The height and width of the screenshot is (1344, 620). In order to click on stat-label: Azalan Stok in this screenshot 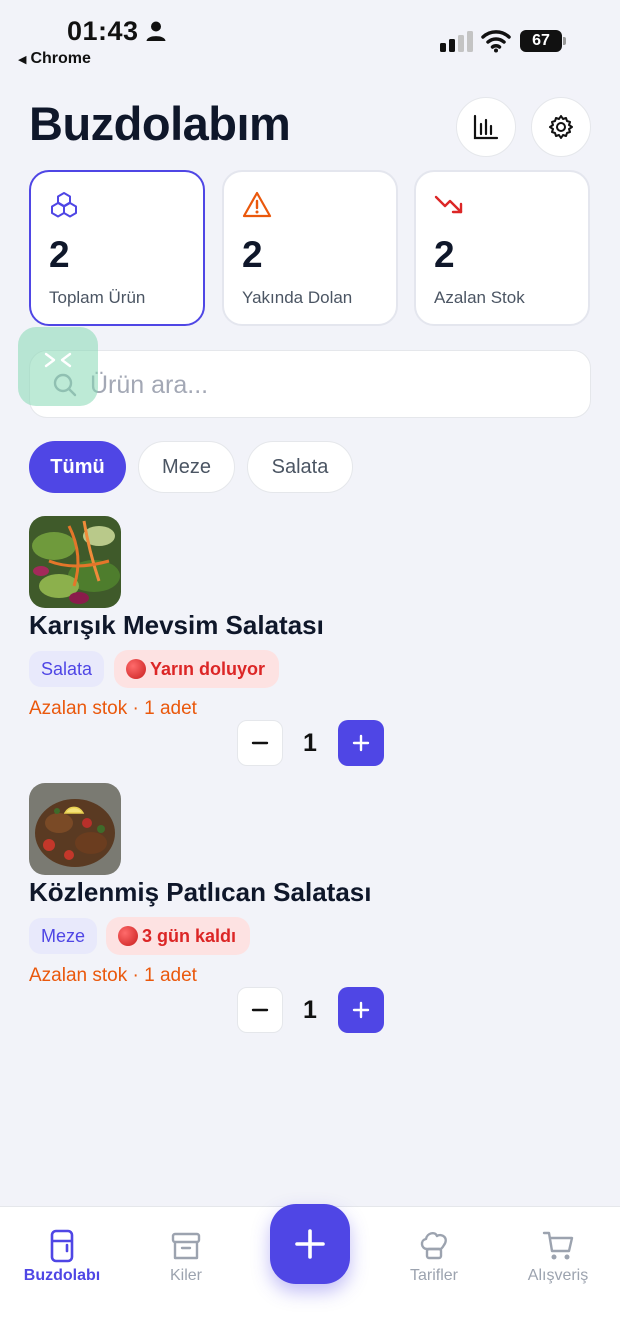, I will do `click(479, 297)`.